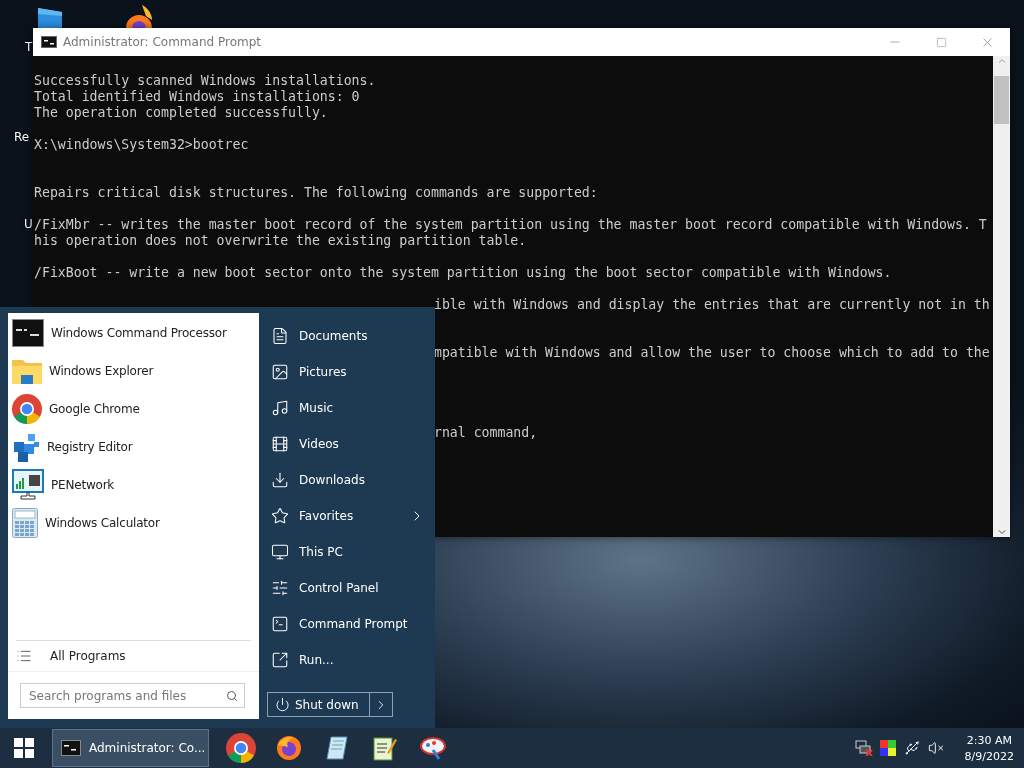 This screenshot has width=1024, height=768. I want to click on clock: 2:30 AM 8/9/2022, so click(989, 748).